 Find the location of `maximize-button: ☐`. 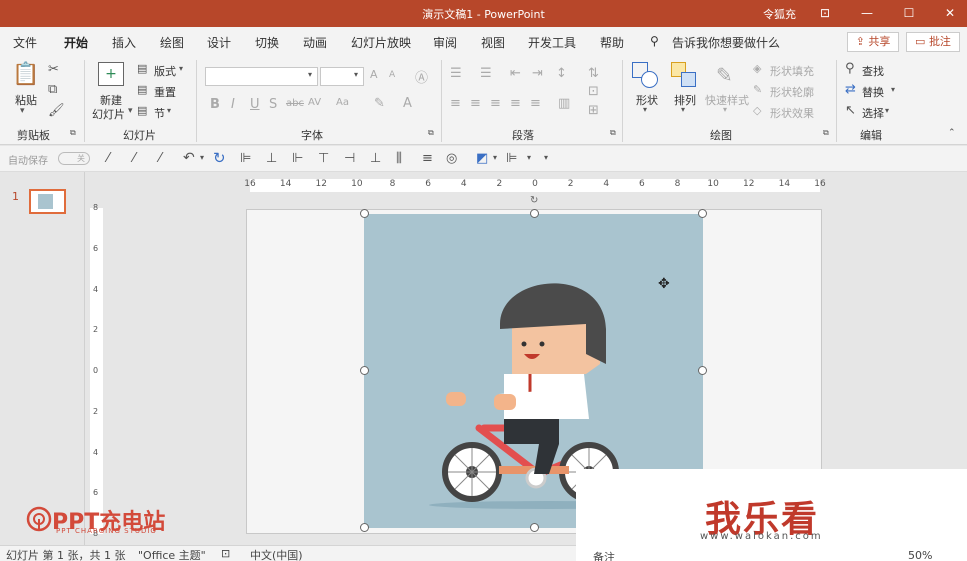

maximize-button: ☐ is located at coordinates (909, 13).